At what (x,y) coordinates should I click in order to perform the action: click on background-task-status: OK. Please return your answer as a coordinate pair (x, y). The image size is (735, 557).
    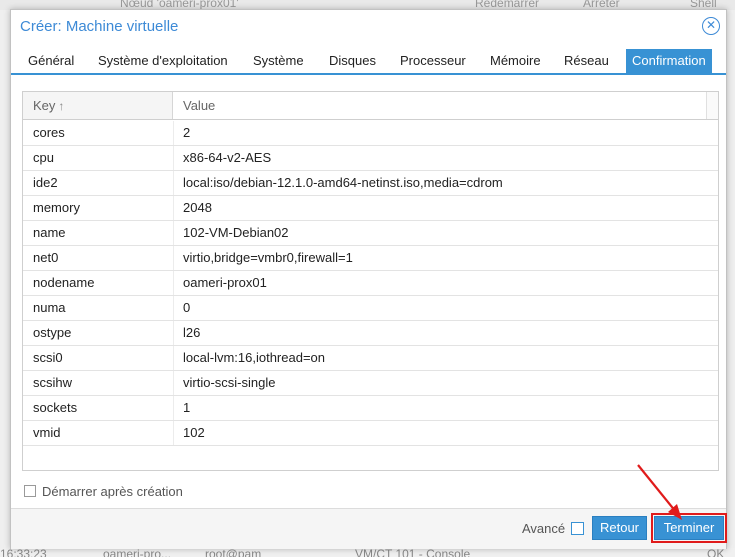
    Looking at the image, I should click on (716, 552).